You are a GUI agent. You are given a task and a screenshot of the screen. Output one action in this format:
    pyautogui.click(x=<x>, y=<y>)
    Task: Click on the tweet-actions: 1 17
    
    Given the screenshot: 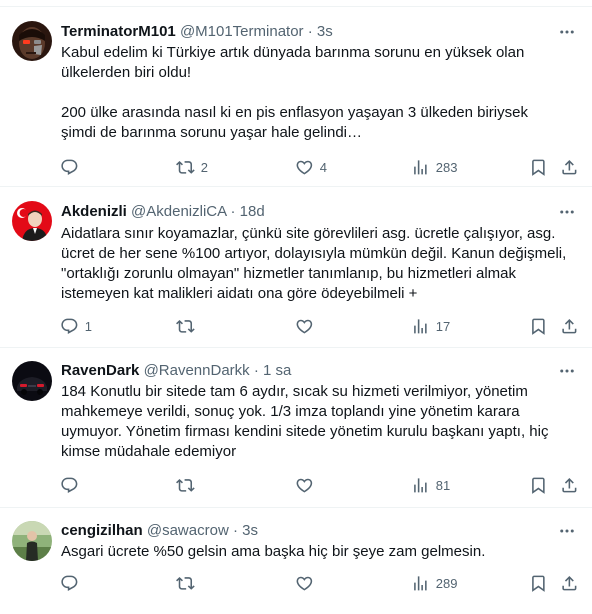 What is the action you would take?
    pyautogui.click(x=318, y=326)
    